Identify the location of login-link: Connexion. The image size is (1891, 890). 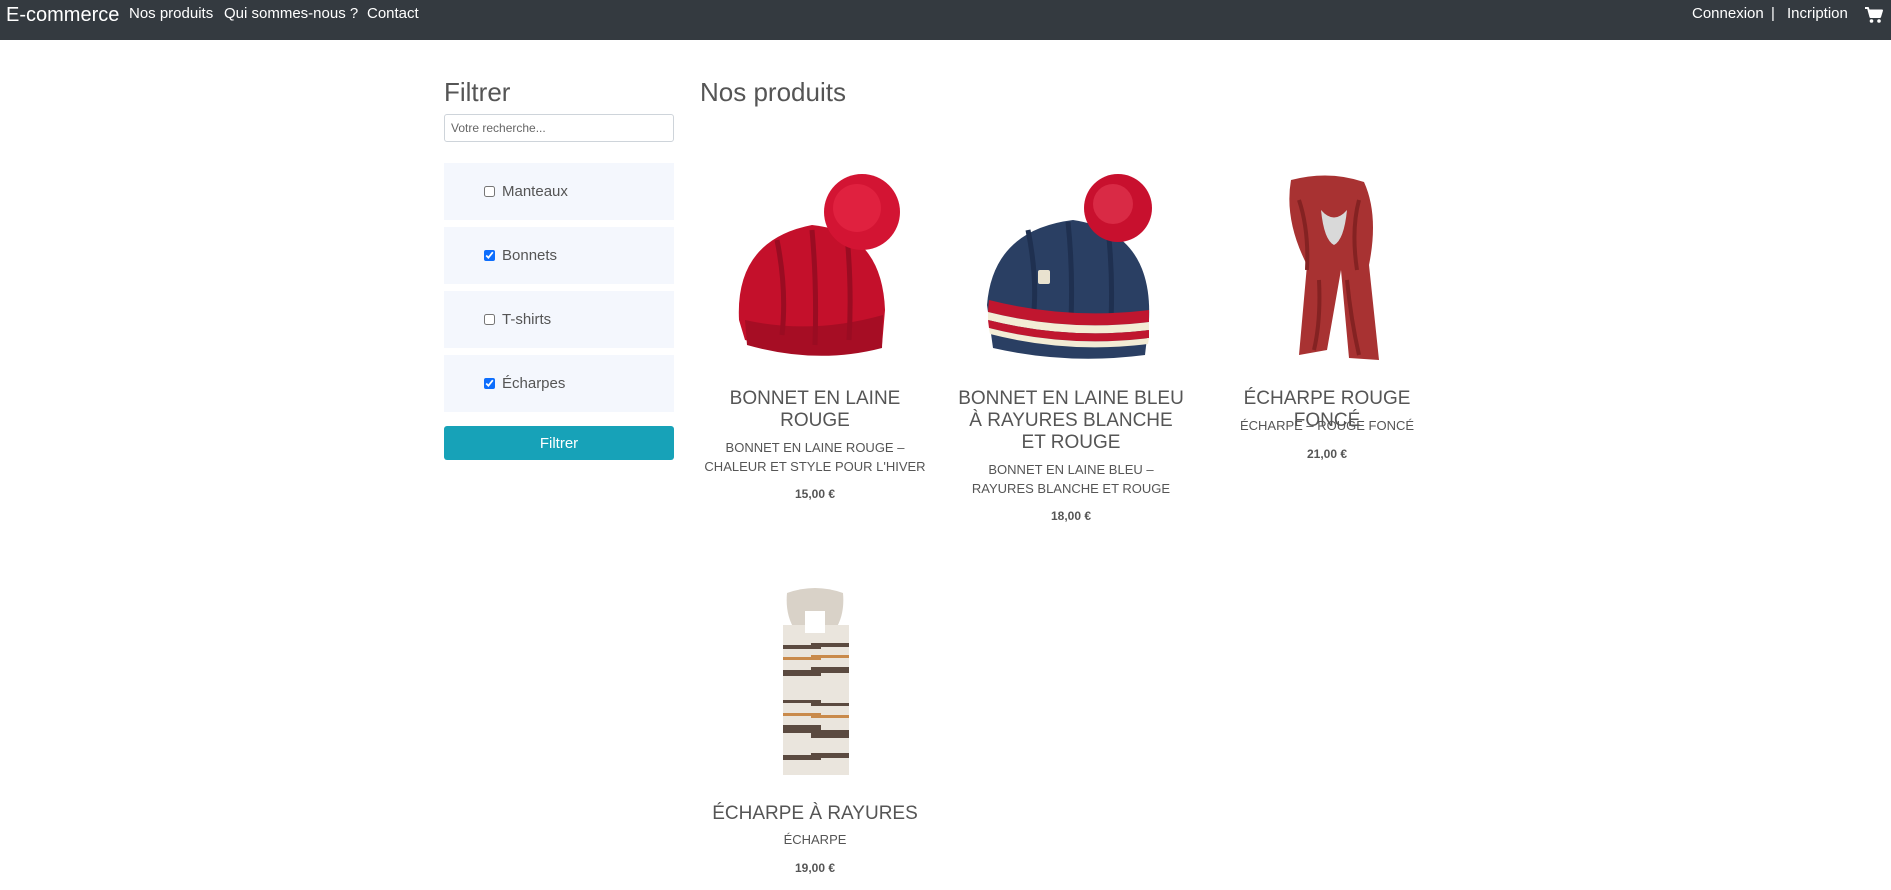
(1728, 14).